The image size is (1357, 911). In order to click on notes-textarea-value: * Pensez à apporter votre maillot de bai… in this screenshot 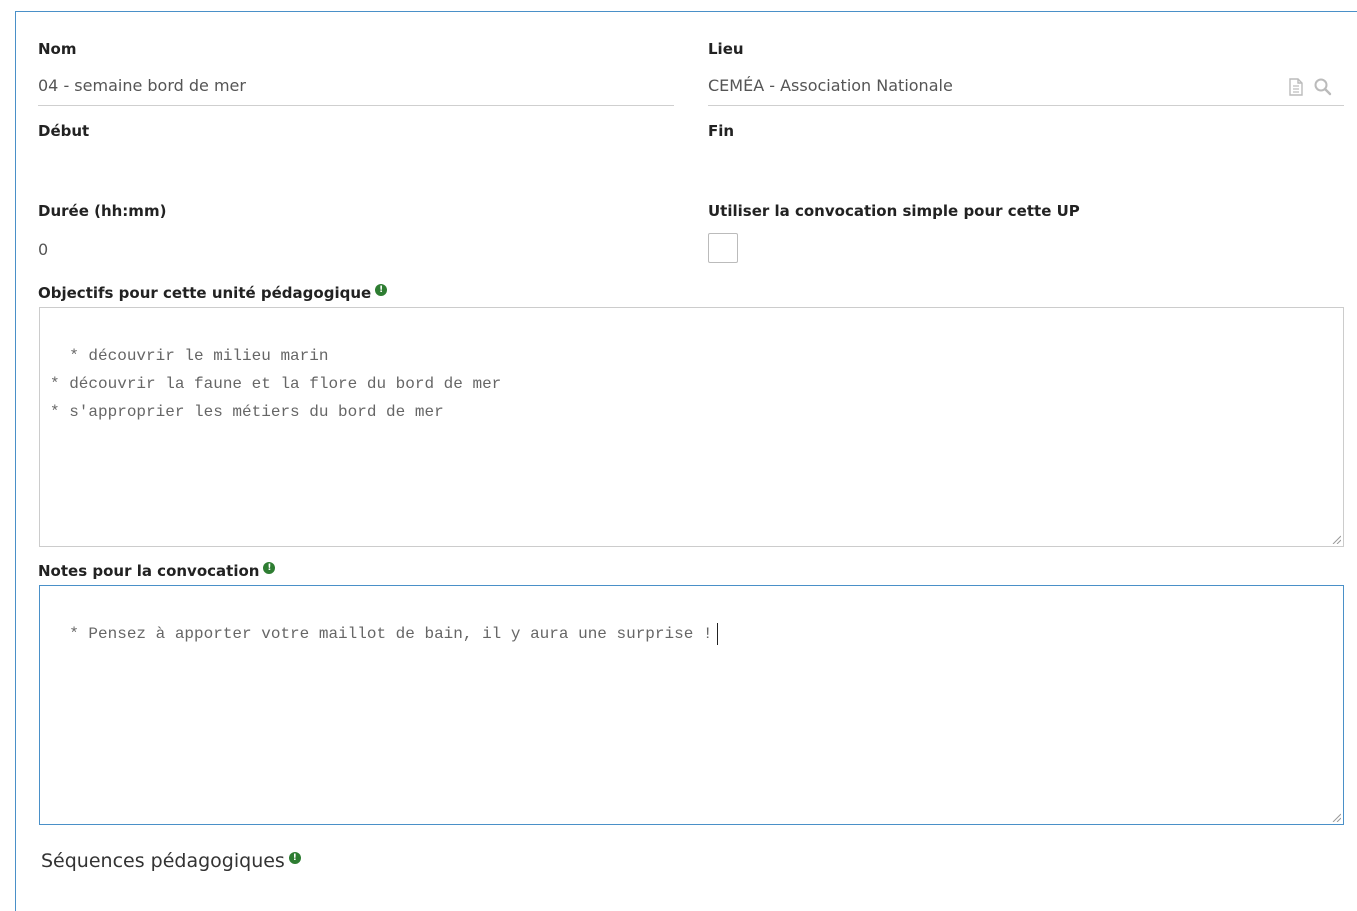, I will do `click(391, 634)`.